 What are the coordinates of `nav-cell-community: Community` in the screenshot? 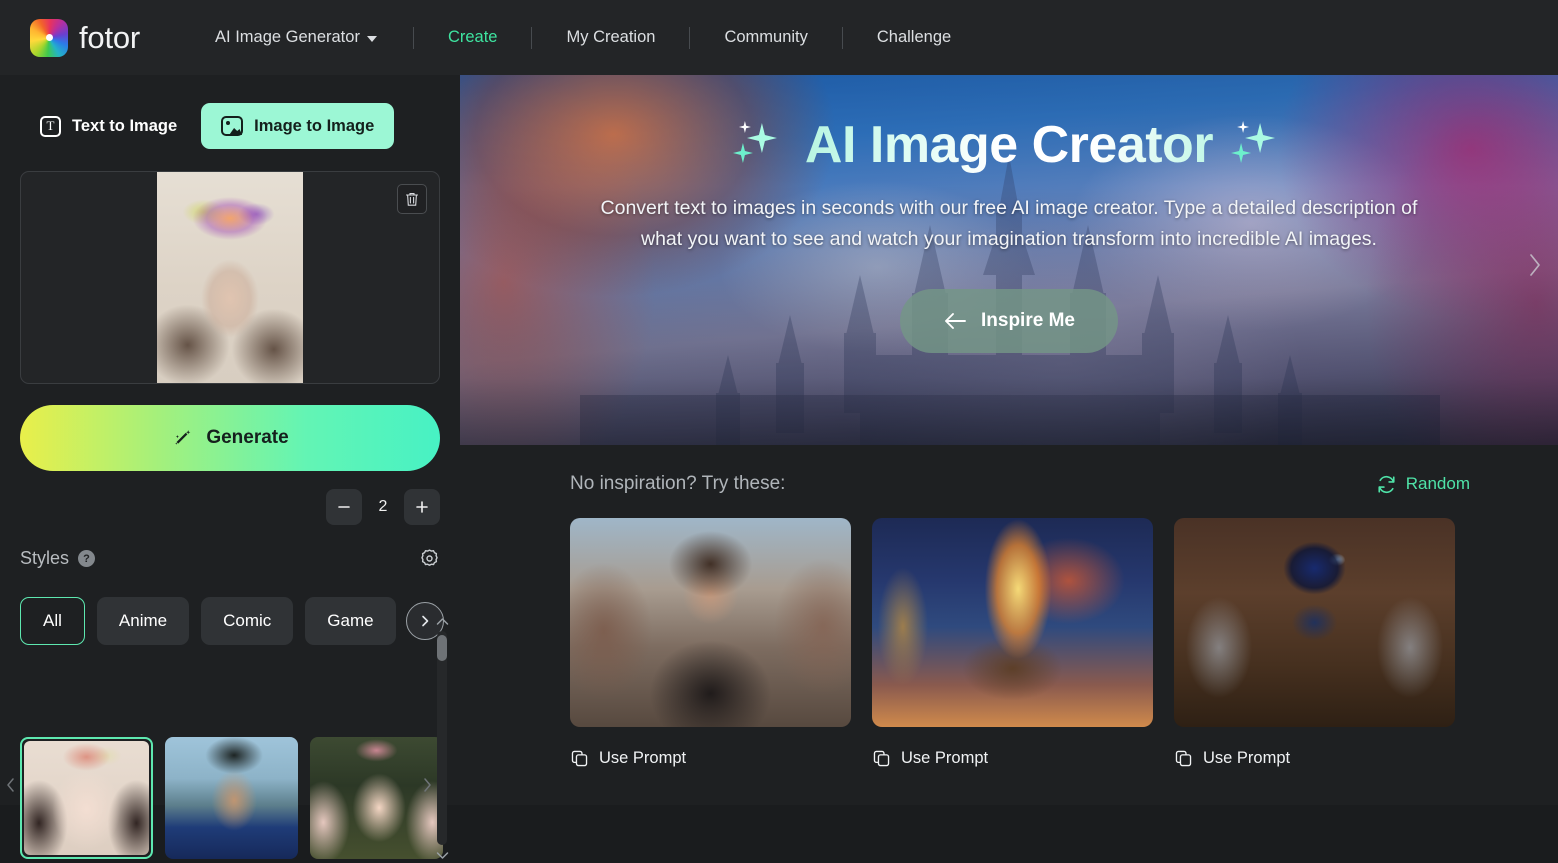 It's located at (765, 37).